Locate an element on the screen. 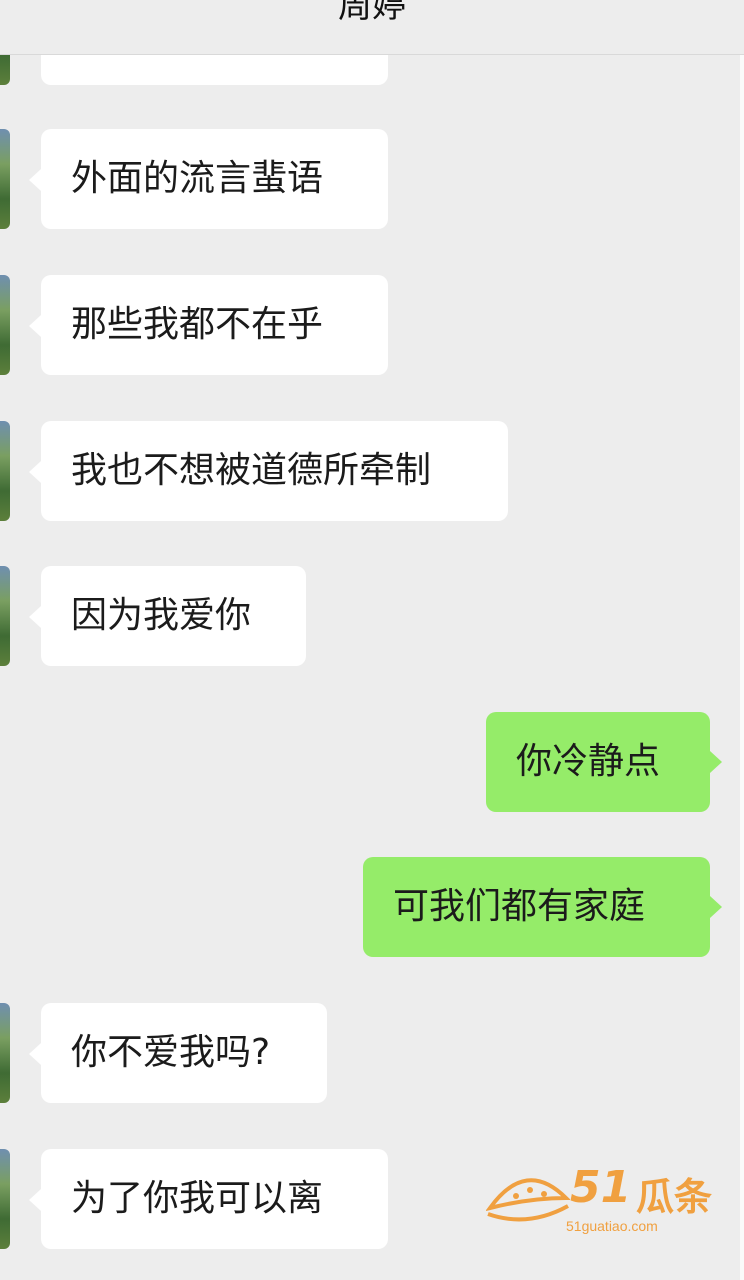 The image size is (744, 1280). message-bubble-incoming: 我也不想被道德所牵制 is located at coordinates (274, 471).